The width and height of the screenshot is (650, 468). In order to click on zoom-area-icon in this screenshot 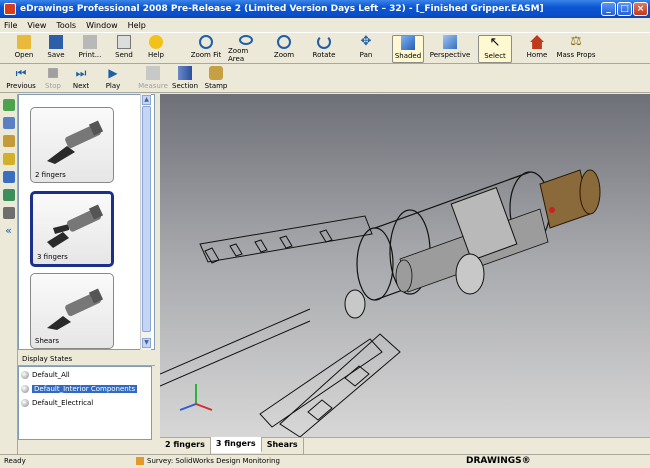, I will do `click(246, 40)`.